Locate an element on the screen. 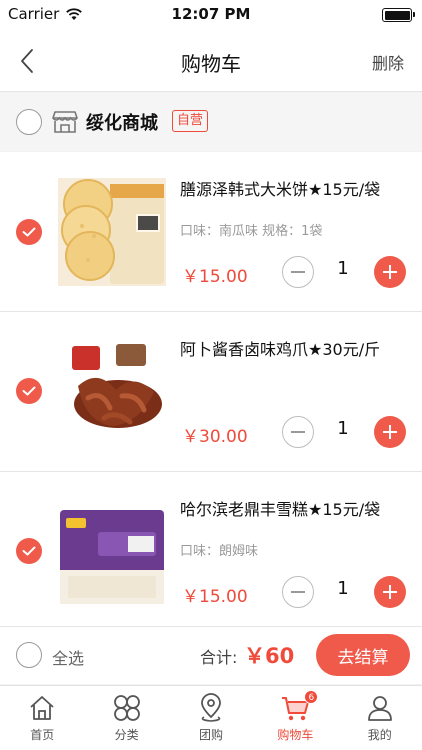  store-header: 绥化商城 自营 is located at coordinates (211, 122).